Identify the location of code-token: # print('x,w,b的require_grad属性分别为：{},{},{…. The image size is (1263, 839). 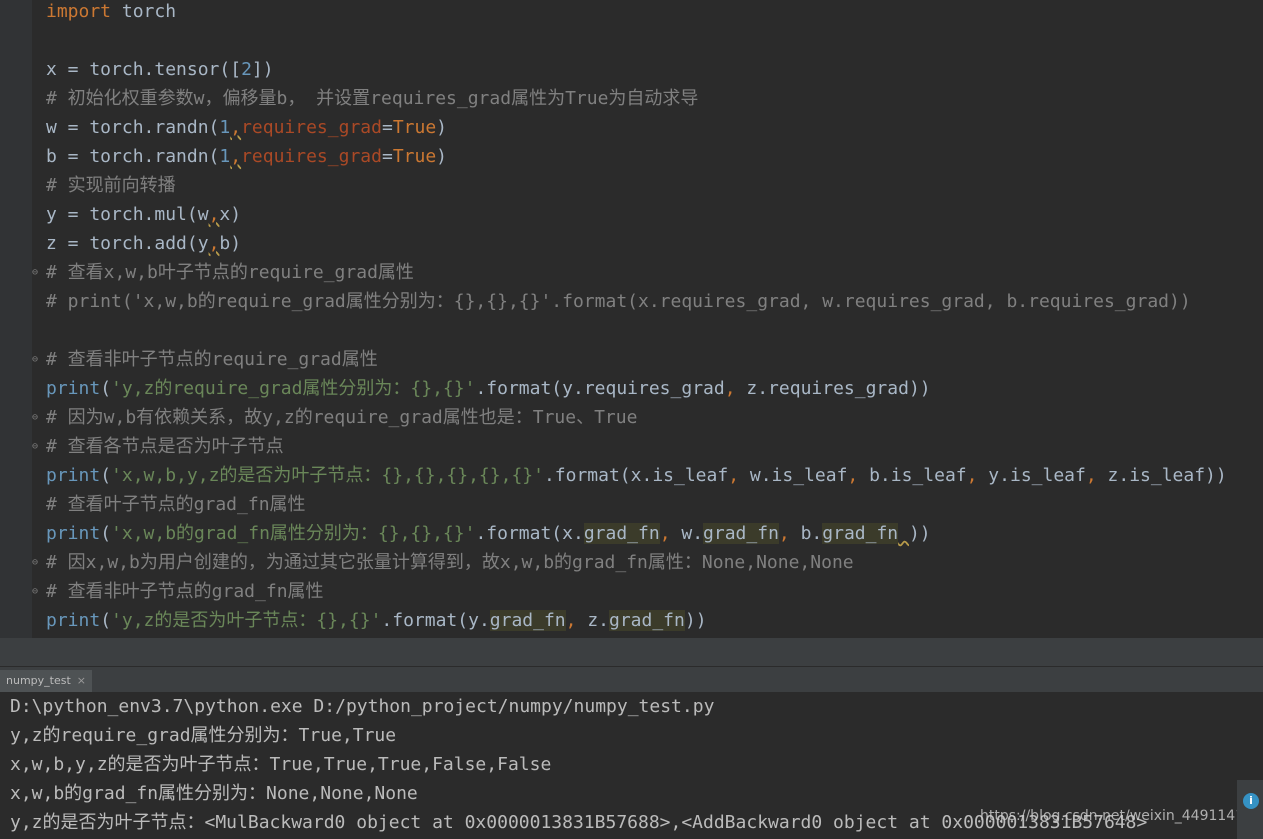
(618, 301).